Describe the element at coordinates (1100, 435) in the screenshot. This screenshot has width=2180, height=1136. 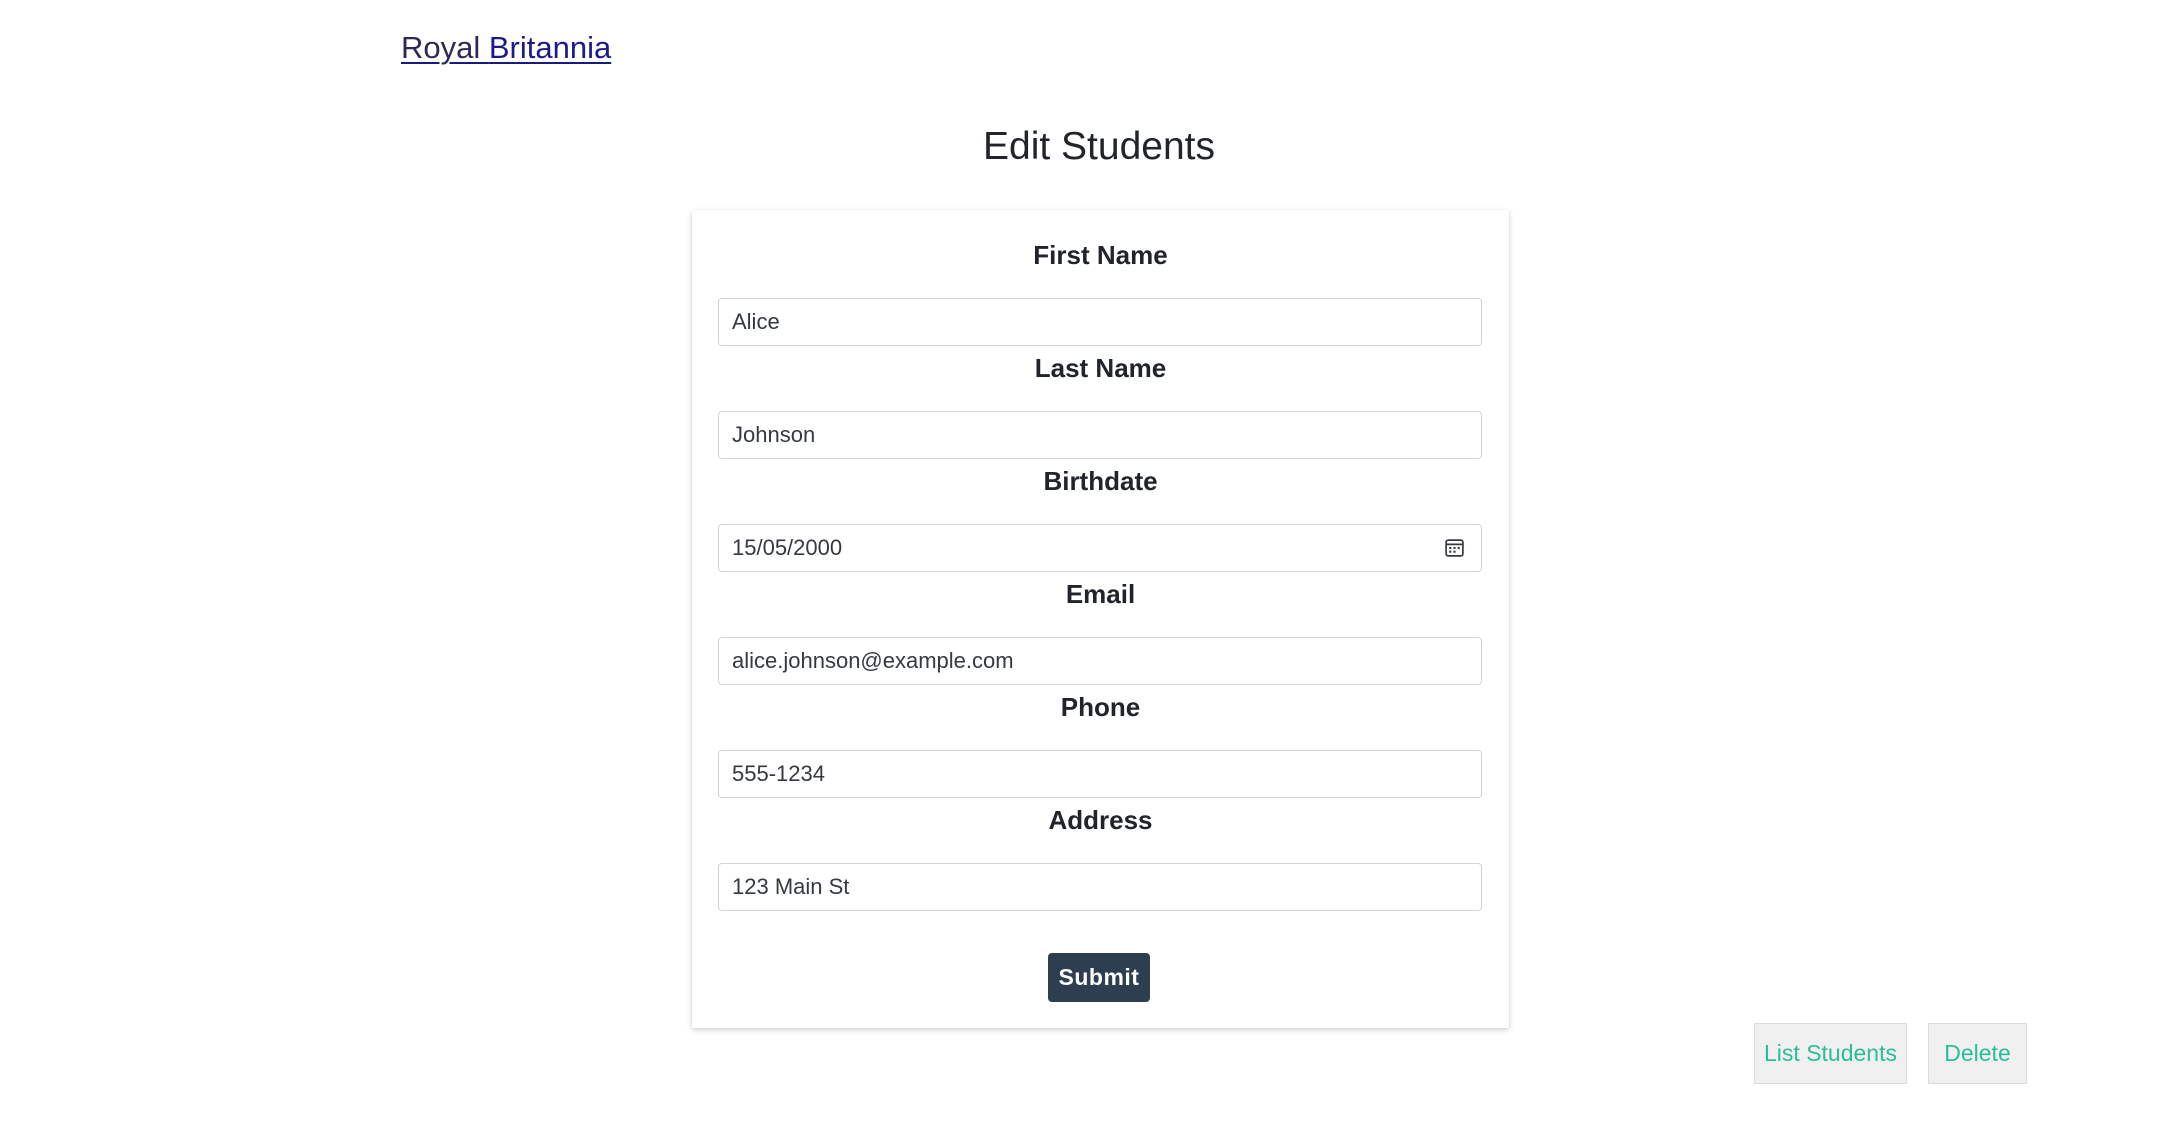
I see `last-name-input` at that location.